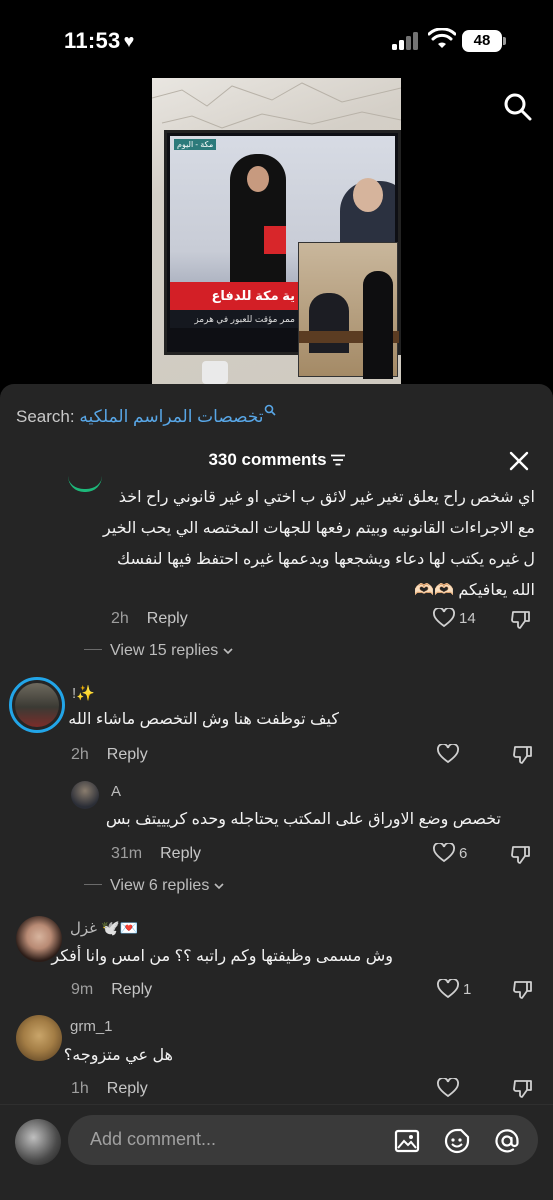 This screenshot has width=553, height=1200. I want to click on related-search: Search: تخصصات المراسم الملكيه, so click(146, 415).